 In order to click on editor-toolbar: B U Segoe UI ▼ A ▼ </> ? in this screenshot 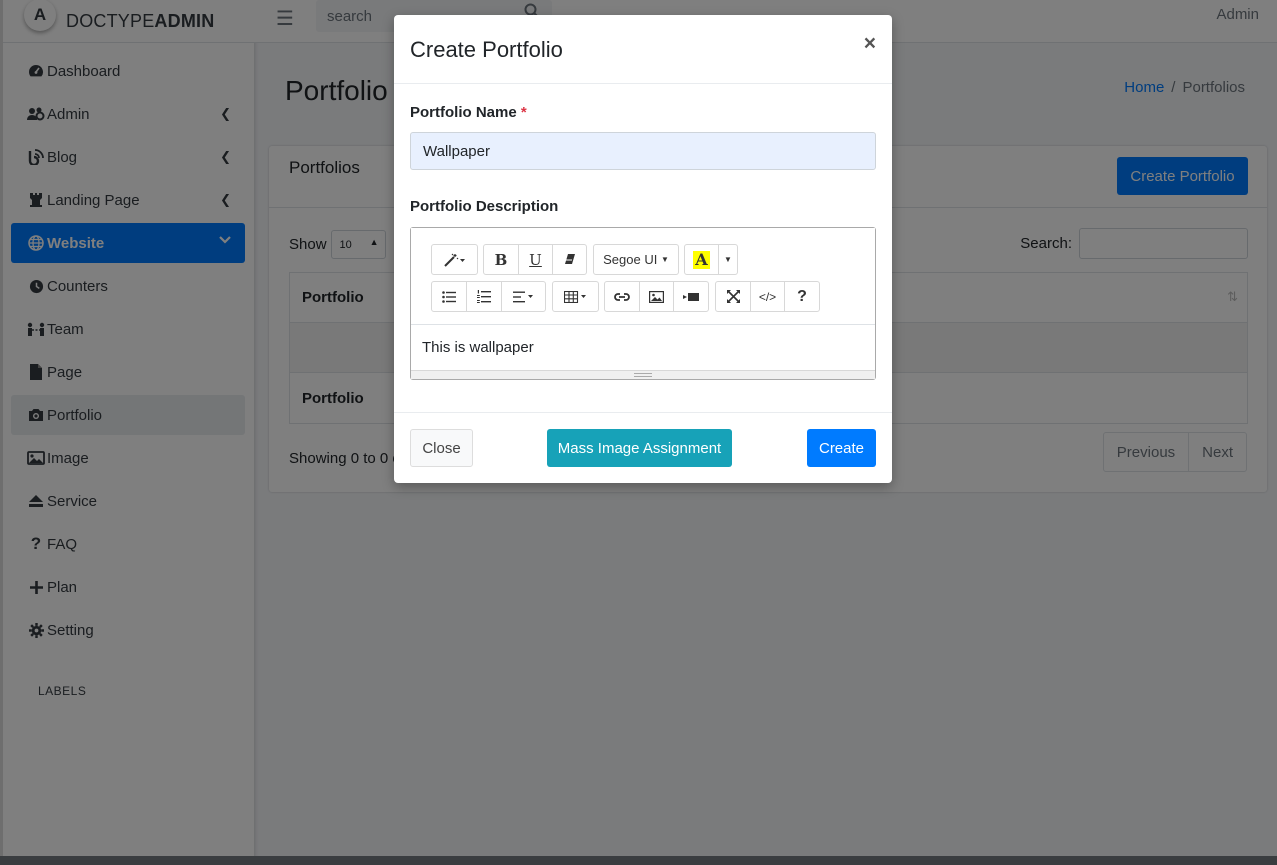, I will do `click(643, 276)`.